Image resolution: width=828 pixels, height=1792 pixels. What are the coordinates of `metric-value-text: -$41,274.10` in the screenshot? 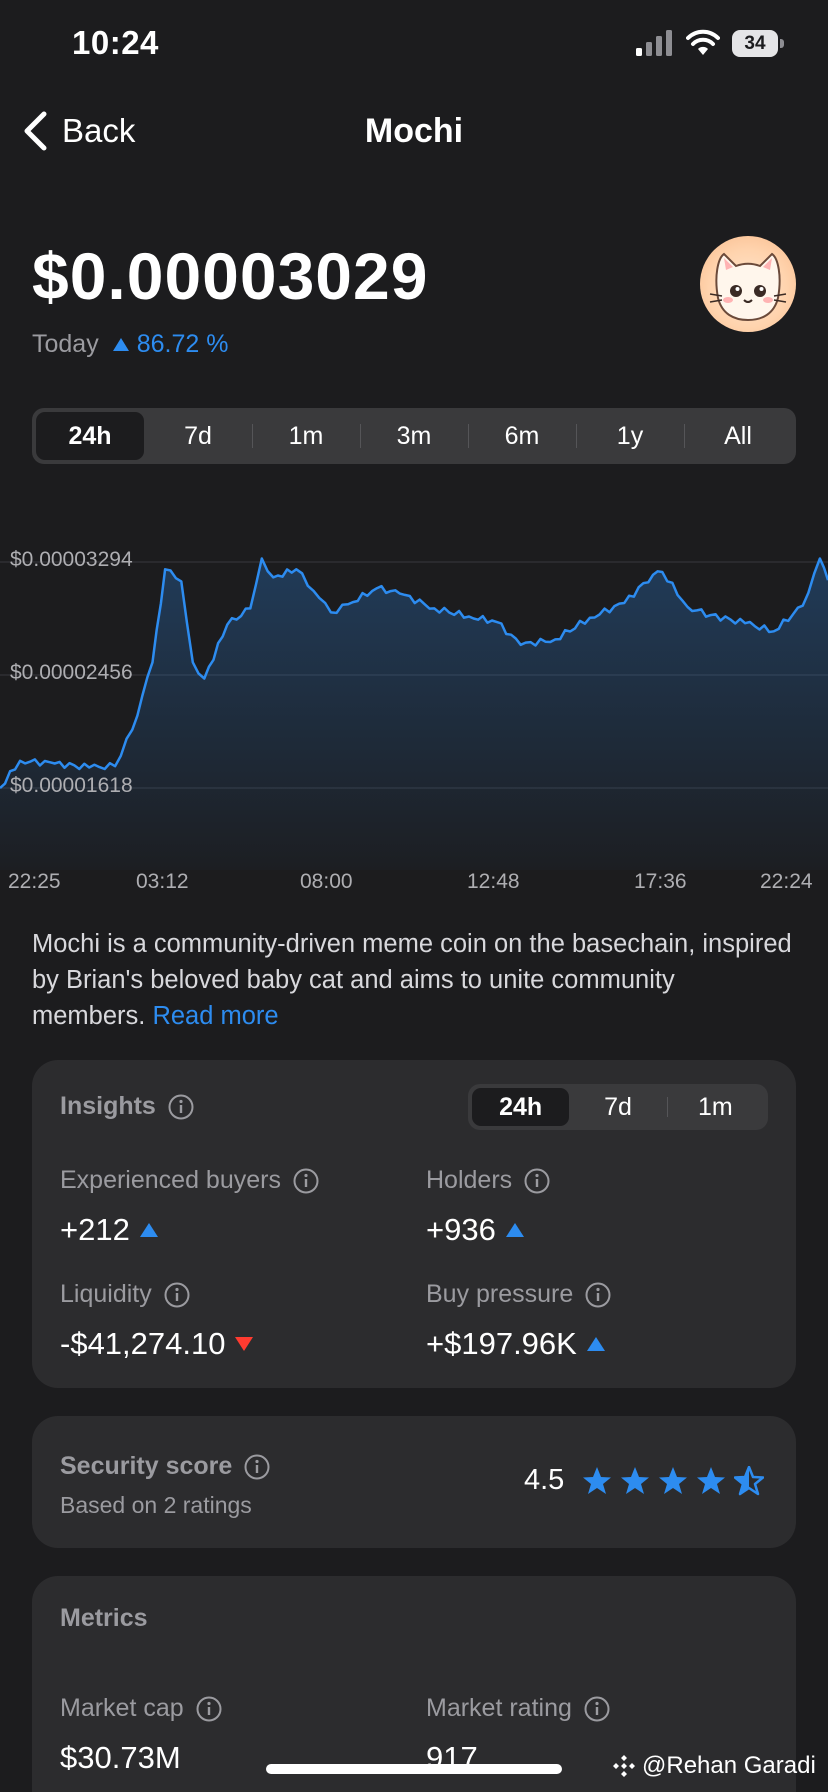 It's located at (143, 1343).